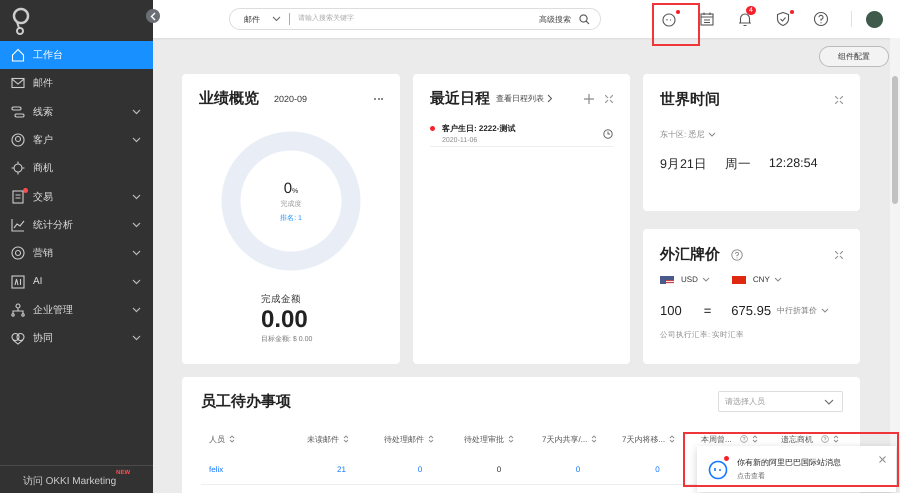  I want to click on column-header: 遗忘商机, so click(797, 439).